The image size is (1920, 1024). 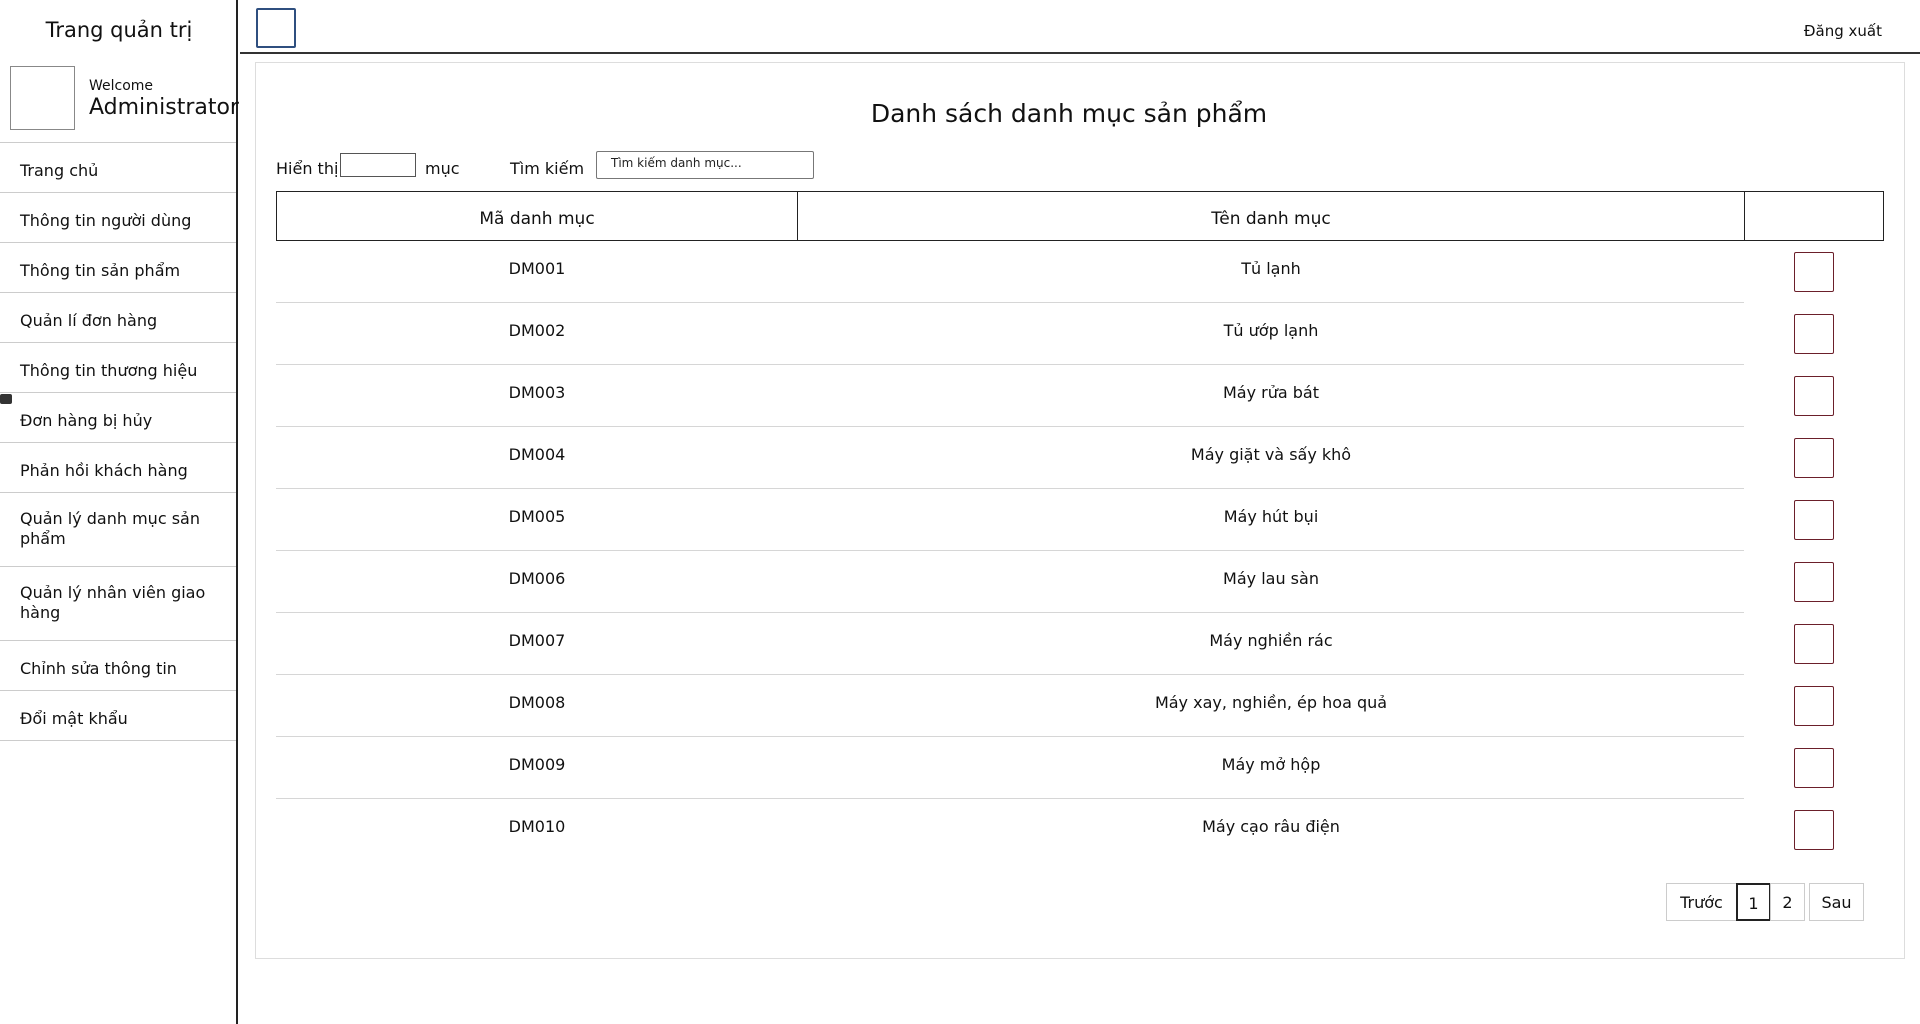 What do you see at coordinates (1787, 902) in the screenshot?
I see `page-2-button: 2` at bounding box center [1787, 902].